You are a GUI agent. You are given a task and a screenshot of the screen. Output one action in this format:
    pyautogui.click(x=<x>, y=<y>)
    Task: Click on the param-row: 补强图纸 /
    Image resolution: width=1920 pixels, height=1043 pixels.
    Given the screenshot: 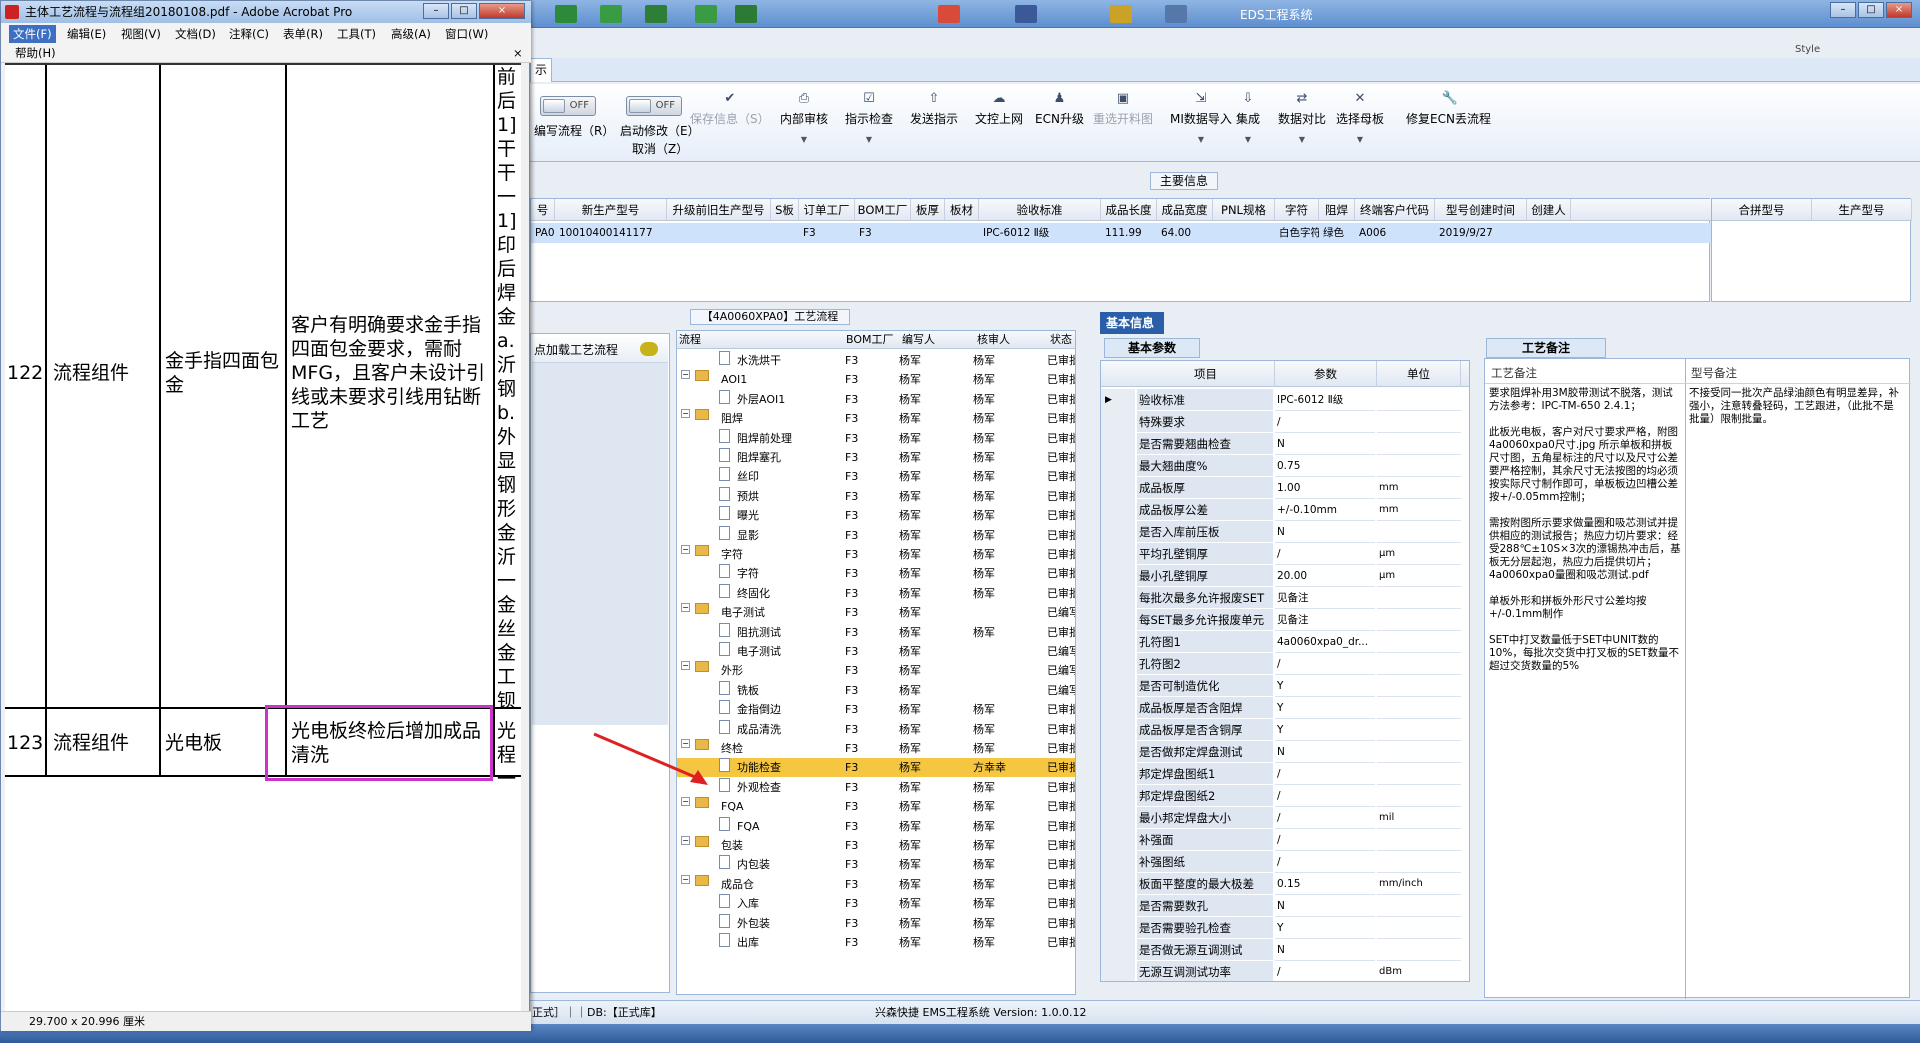 What is the action you would take?
    pyautogui.click(x=1285, y=862)
    